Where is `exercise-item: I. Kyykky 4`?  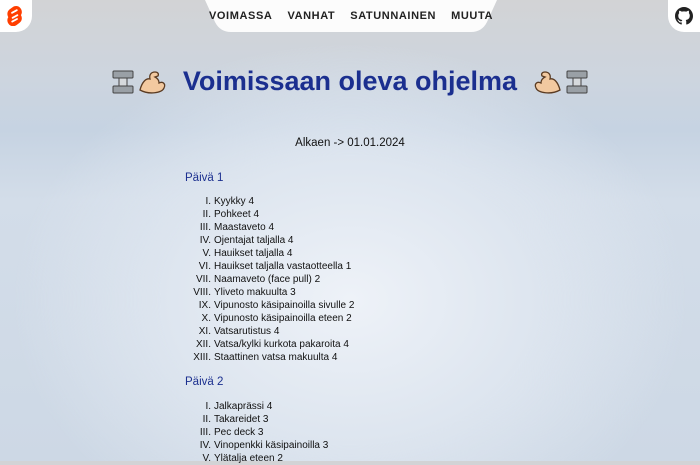
exercise-item: I. Kyykky 4 is located at coordinates (269, 201).